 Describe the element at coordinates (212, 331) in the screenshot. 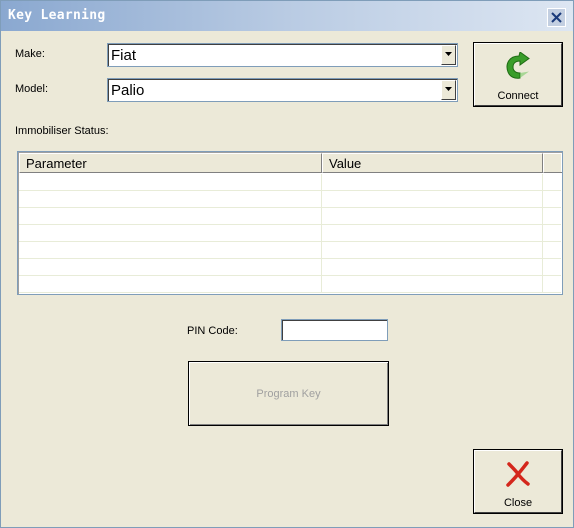

I see `pin-code-label: PIN Code:` at that location.